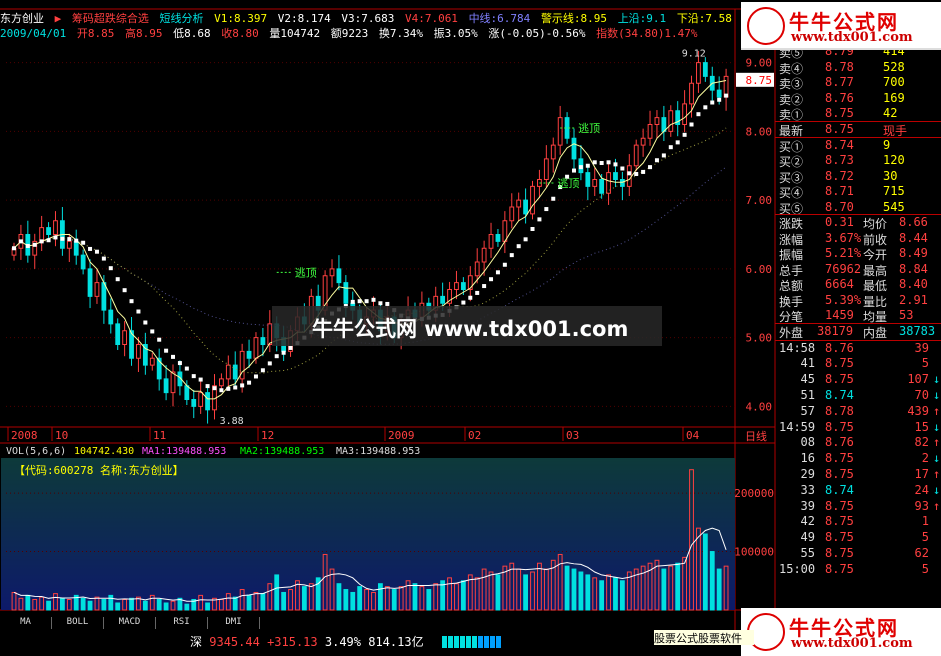 This screenshot has width=941, height=656. What do you see at coordinates (875, 286) in the screenshot?
I see `stat-l2: 最低` at bounding box center [875, 286].